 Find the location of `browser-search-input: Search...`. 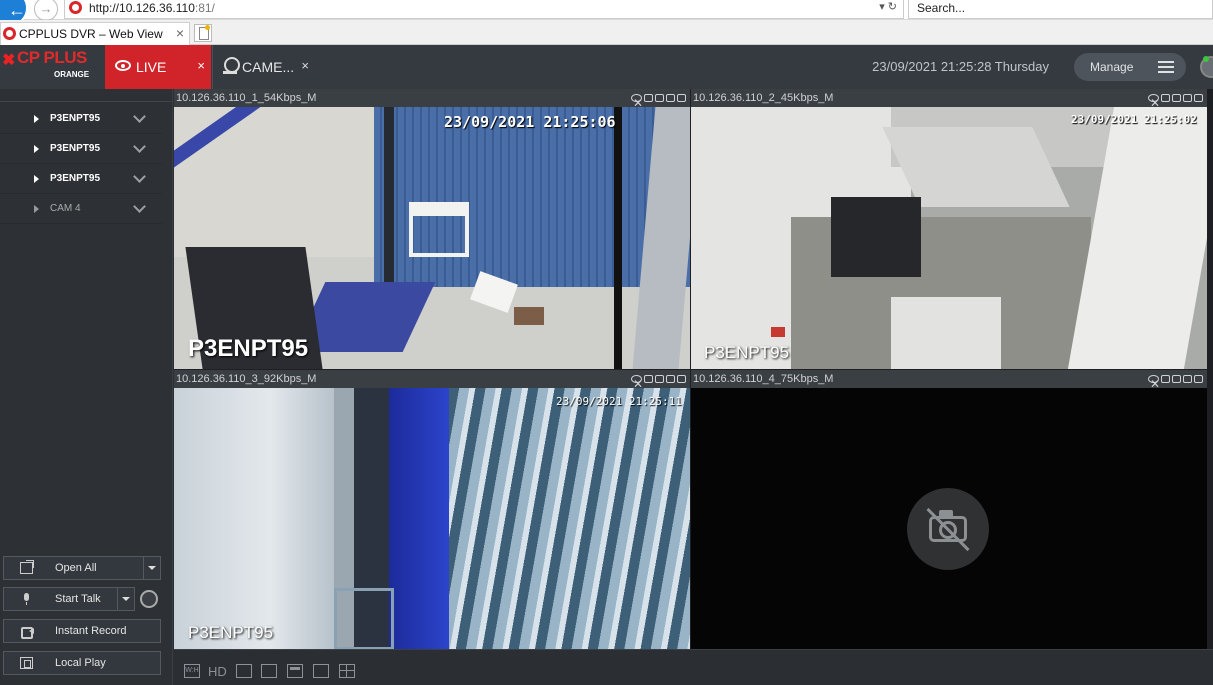

browser-search-input: Search... is located at coordinates (1060, 9).